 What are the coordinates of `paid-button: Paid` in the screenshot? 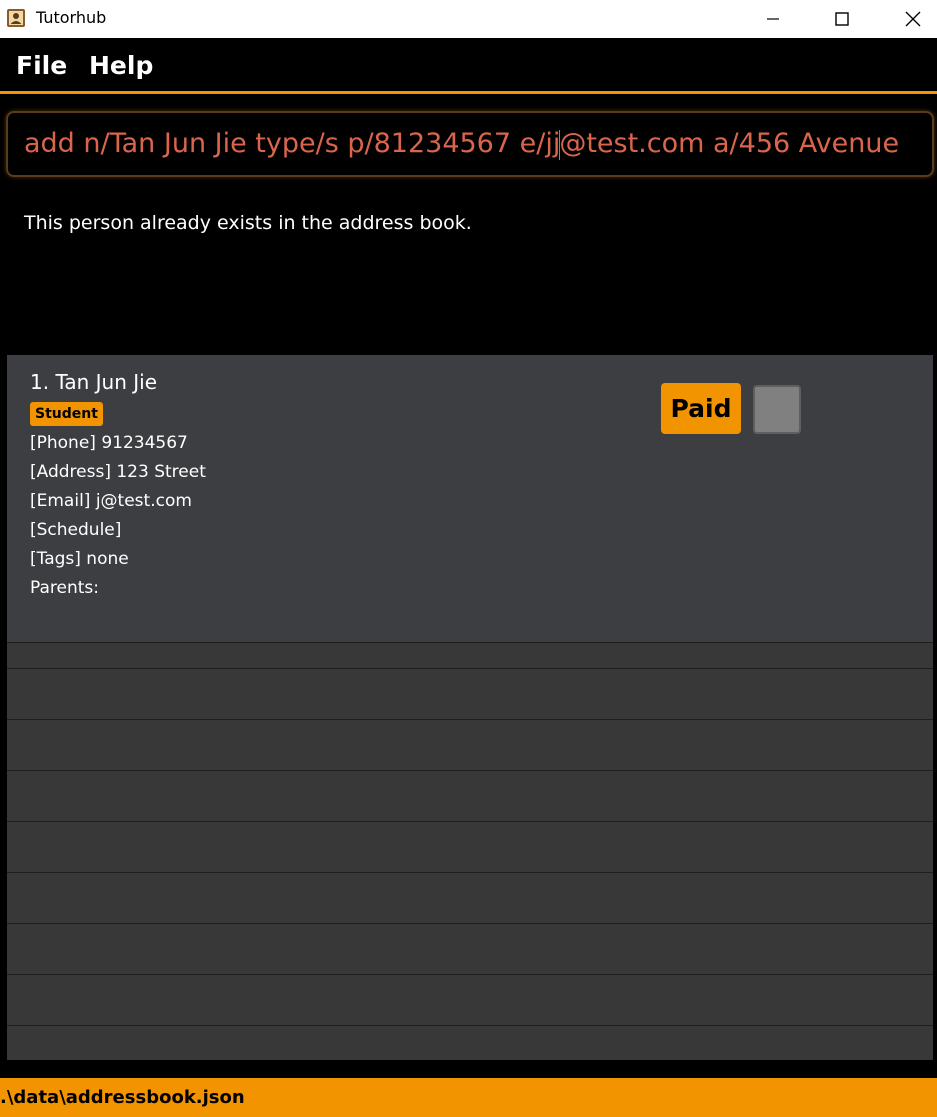 It's located at (701, 408).